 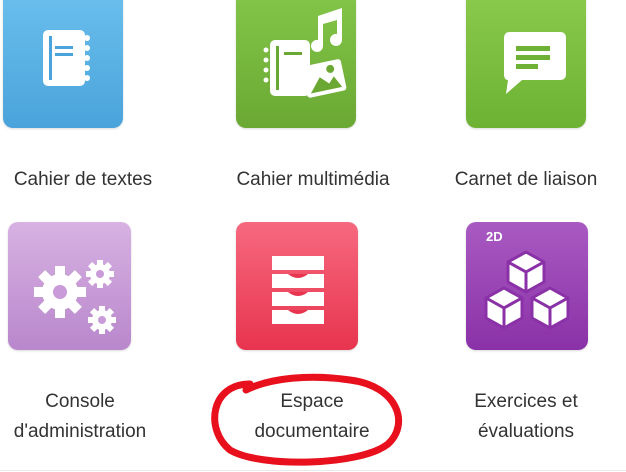 I want to click on app-tile-cahier-multimedia, so click(x=296, y=64).